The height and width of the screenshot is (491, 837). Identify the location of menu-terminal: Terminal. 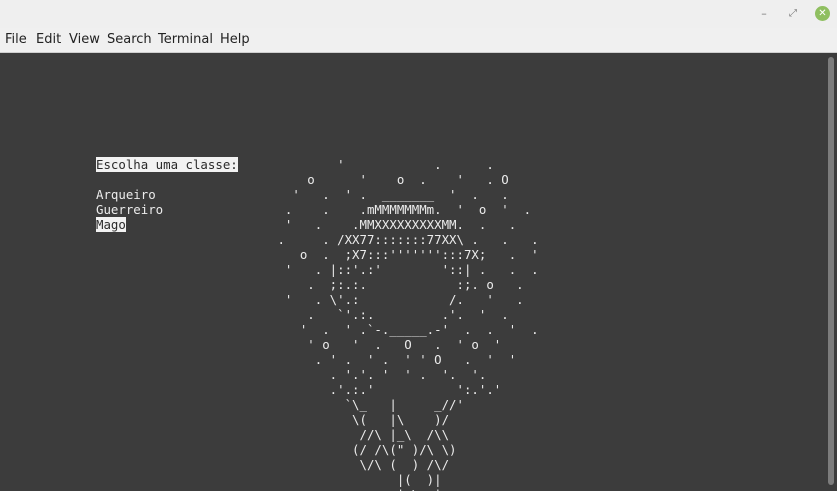
(185, 39).